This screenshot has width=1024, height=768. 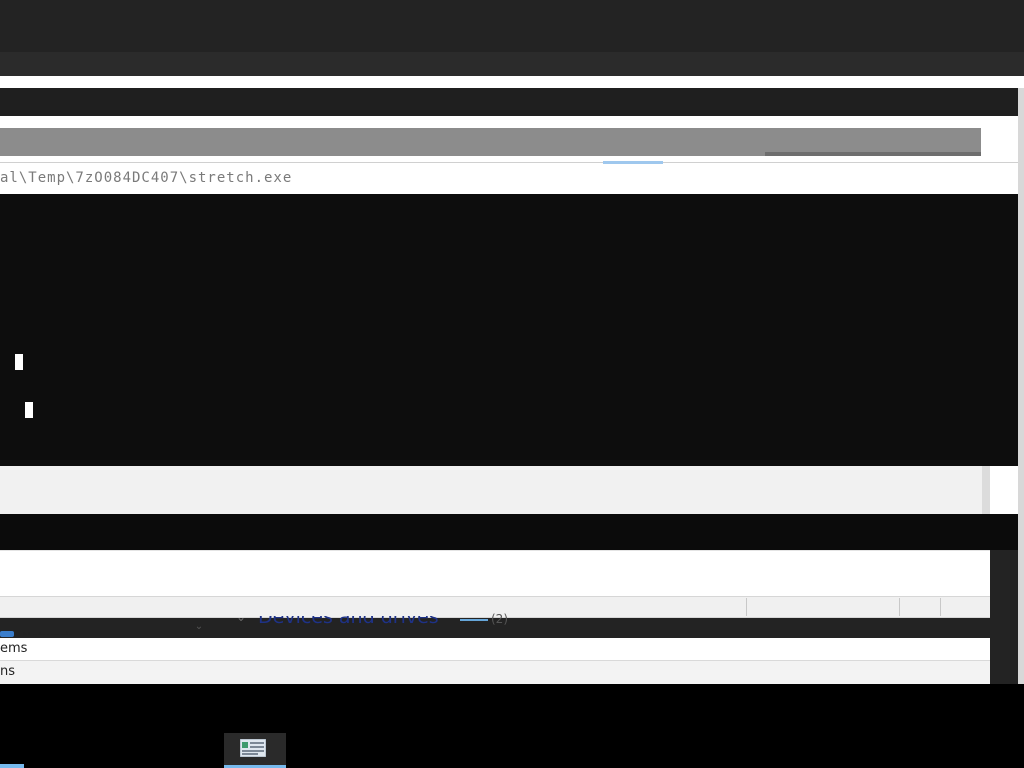 What do you see at coordinates (14, 648) in the screenshot?
I see `items-count-label: ems` at bounding box center [14, 648].